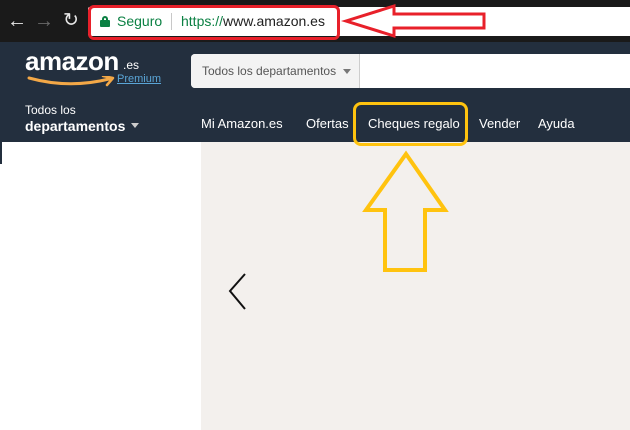  I want to click on all-departments-line1: Todos los, so click(50, 110).